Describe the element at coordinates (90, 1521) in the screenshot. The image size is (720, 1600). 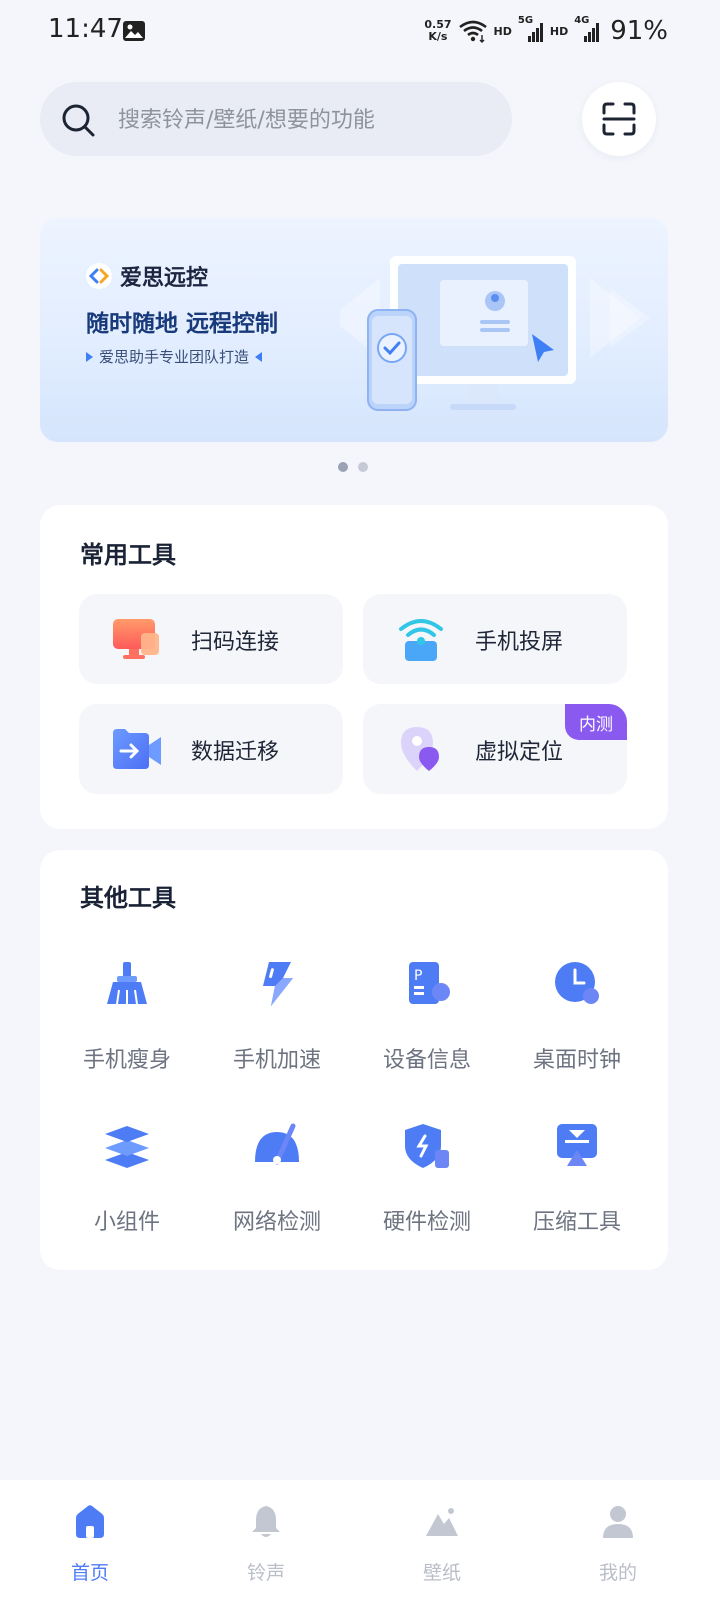
I see `home-icon` at that location.